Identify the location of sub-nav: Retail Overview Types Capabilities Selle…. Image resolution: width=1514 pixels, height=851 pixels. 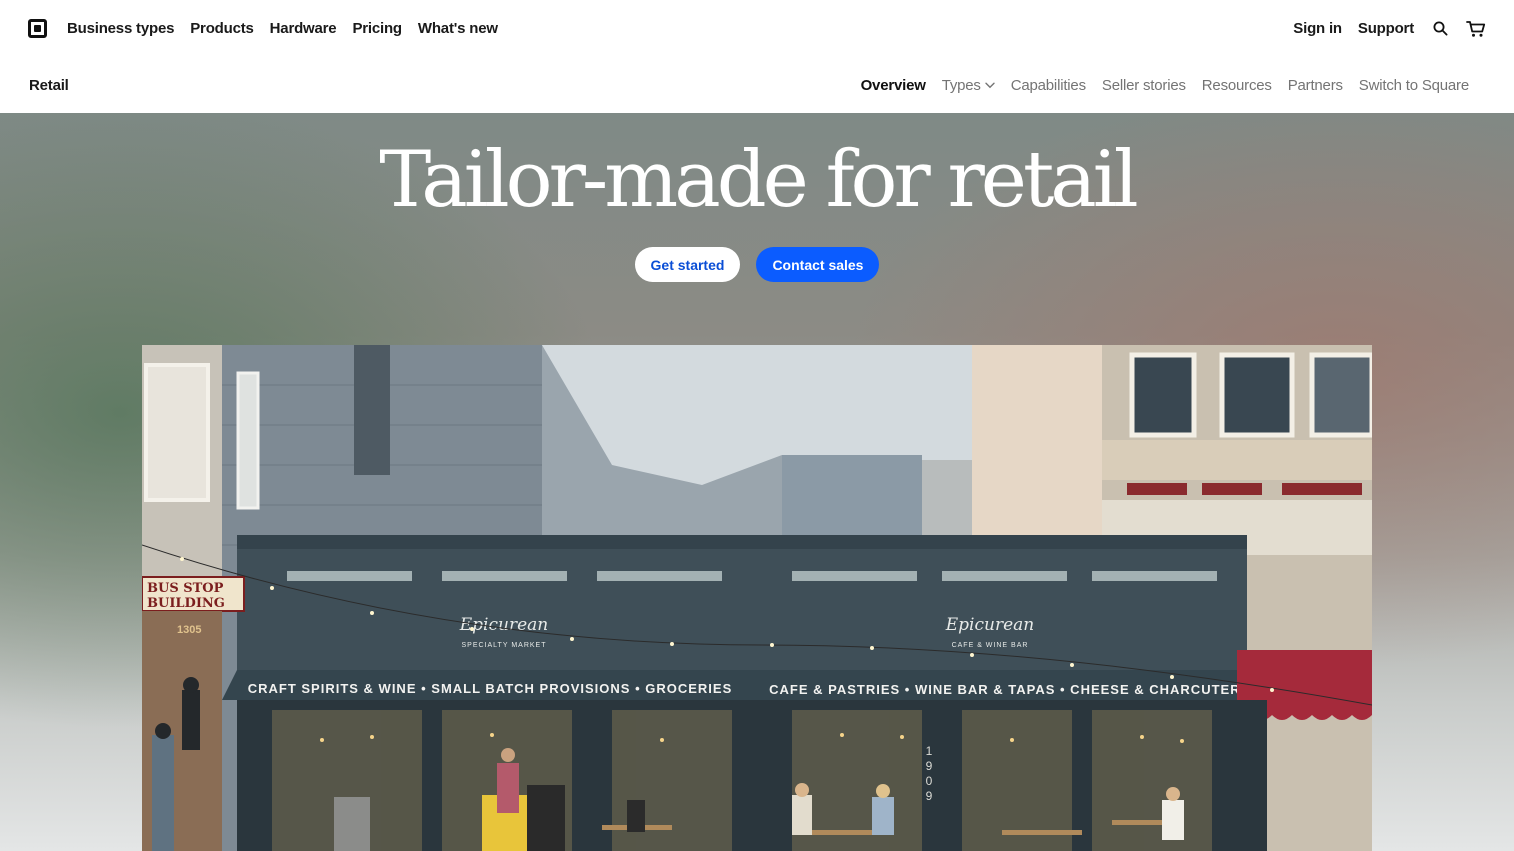
(757, 85).